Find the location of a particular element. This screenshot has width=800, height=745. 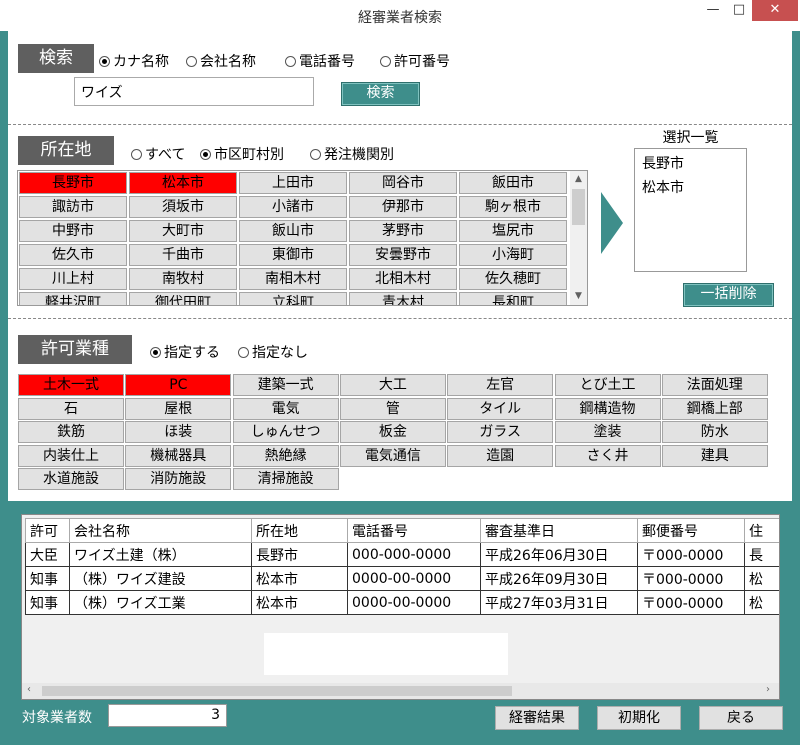

license-type-cell: 建具 is located at coordinates (714, 455).